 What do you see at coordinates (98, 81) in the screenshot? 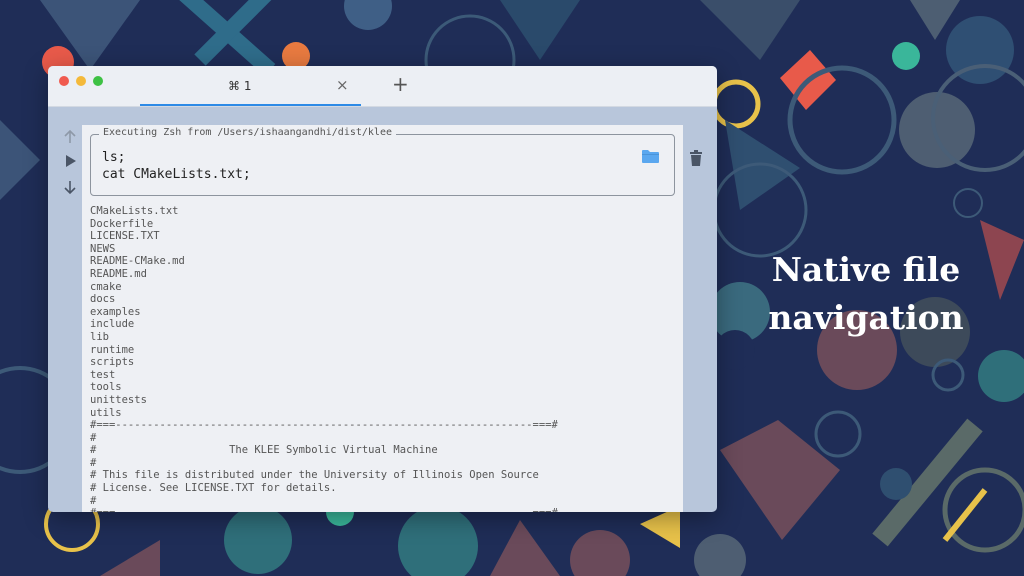
I see `zoom-window-button` at bounding box center [98, 81].